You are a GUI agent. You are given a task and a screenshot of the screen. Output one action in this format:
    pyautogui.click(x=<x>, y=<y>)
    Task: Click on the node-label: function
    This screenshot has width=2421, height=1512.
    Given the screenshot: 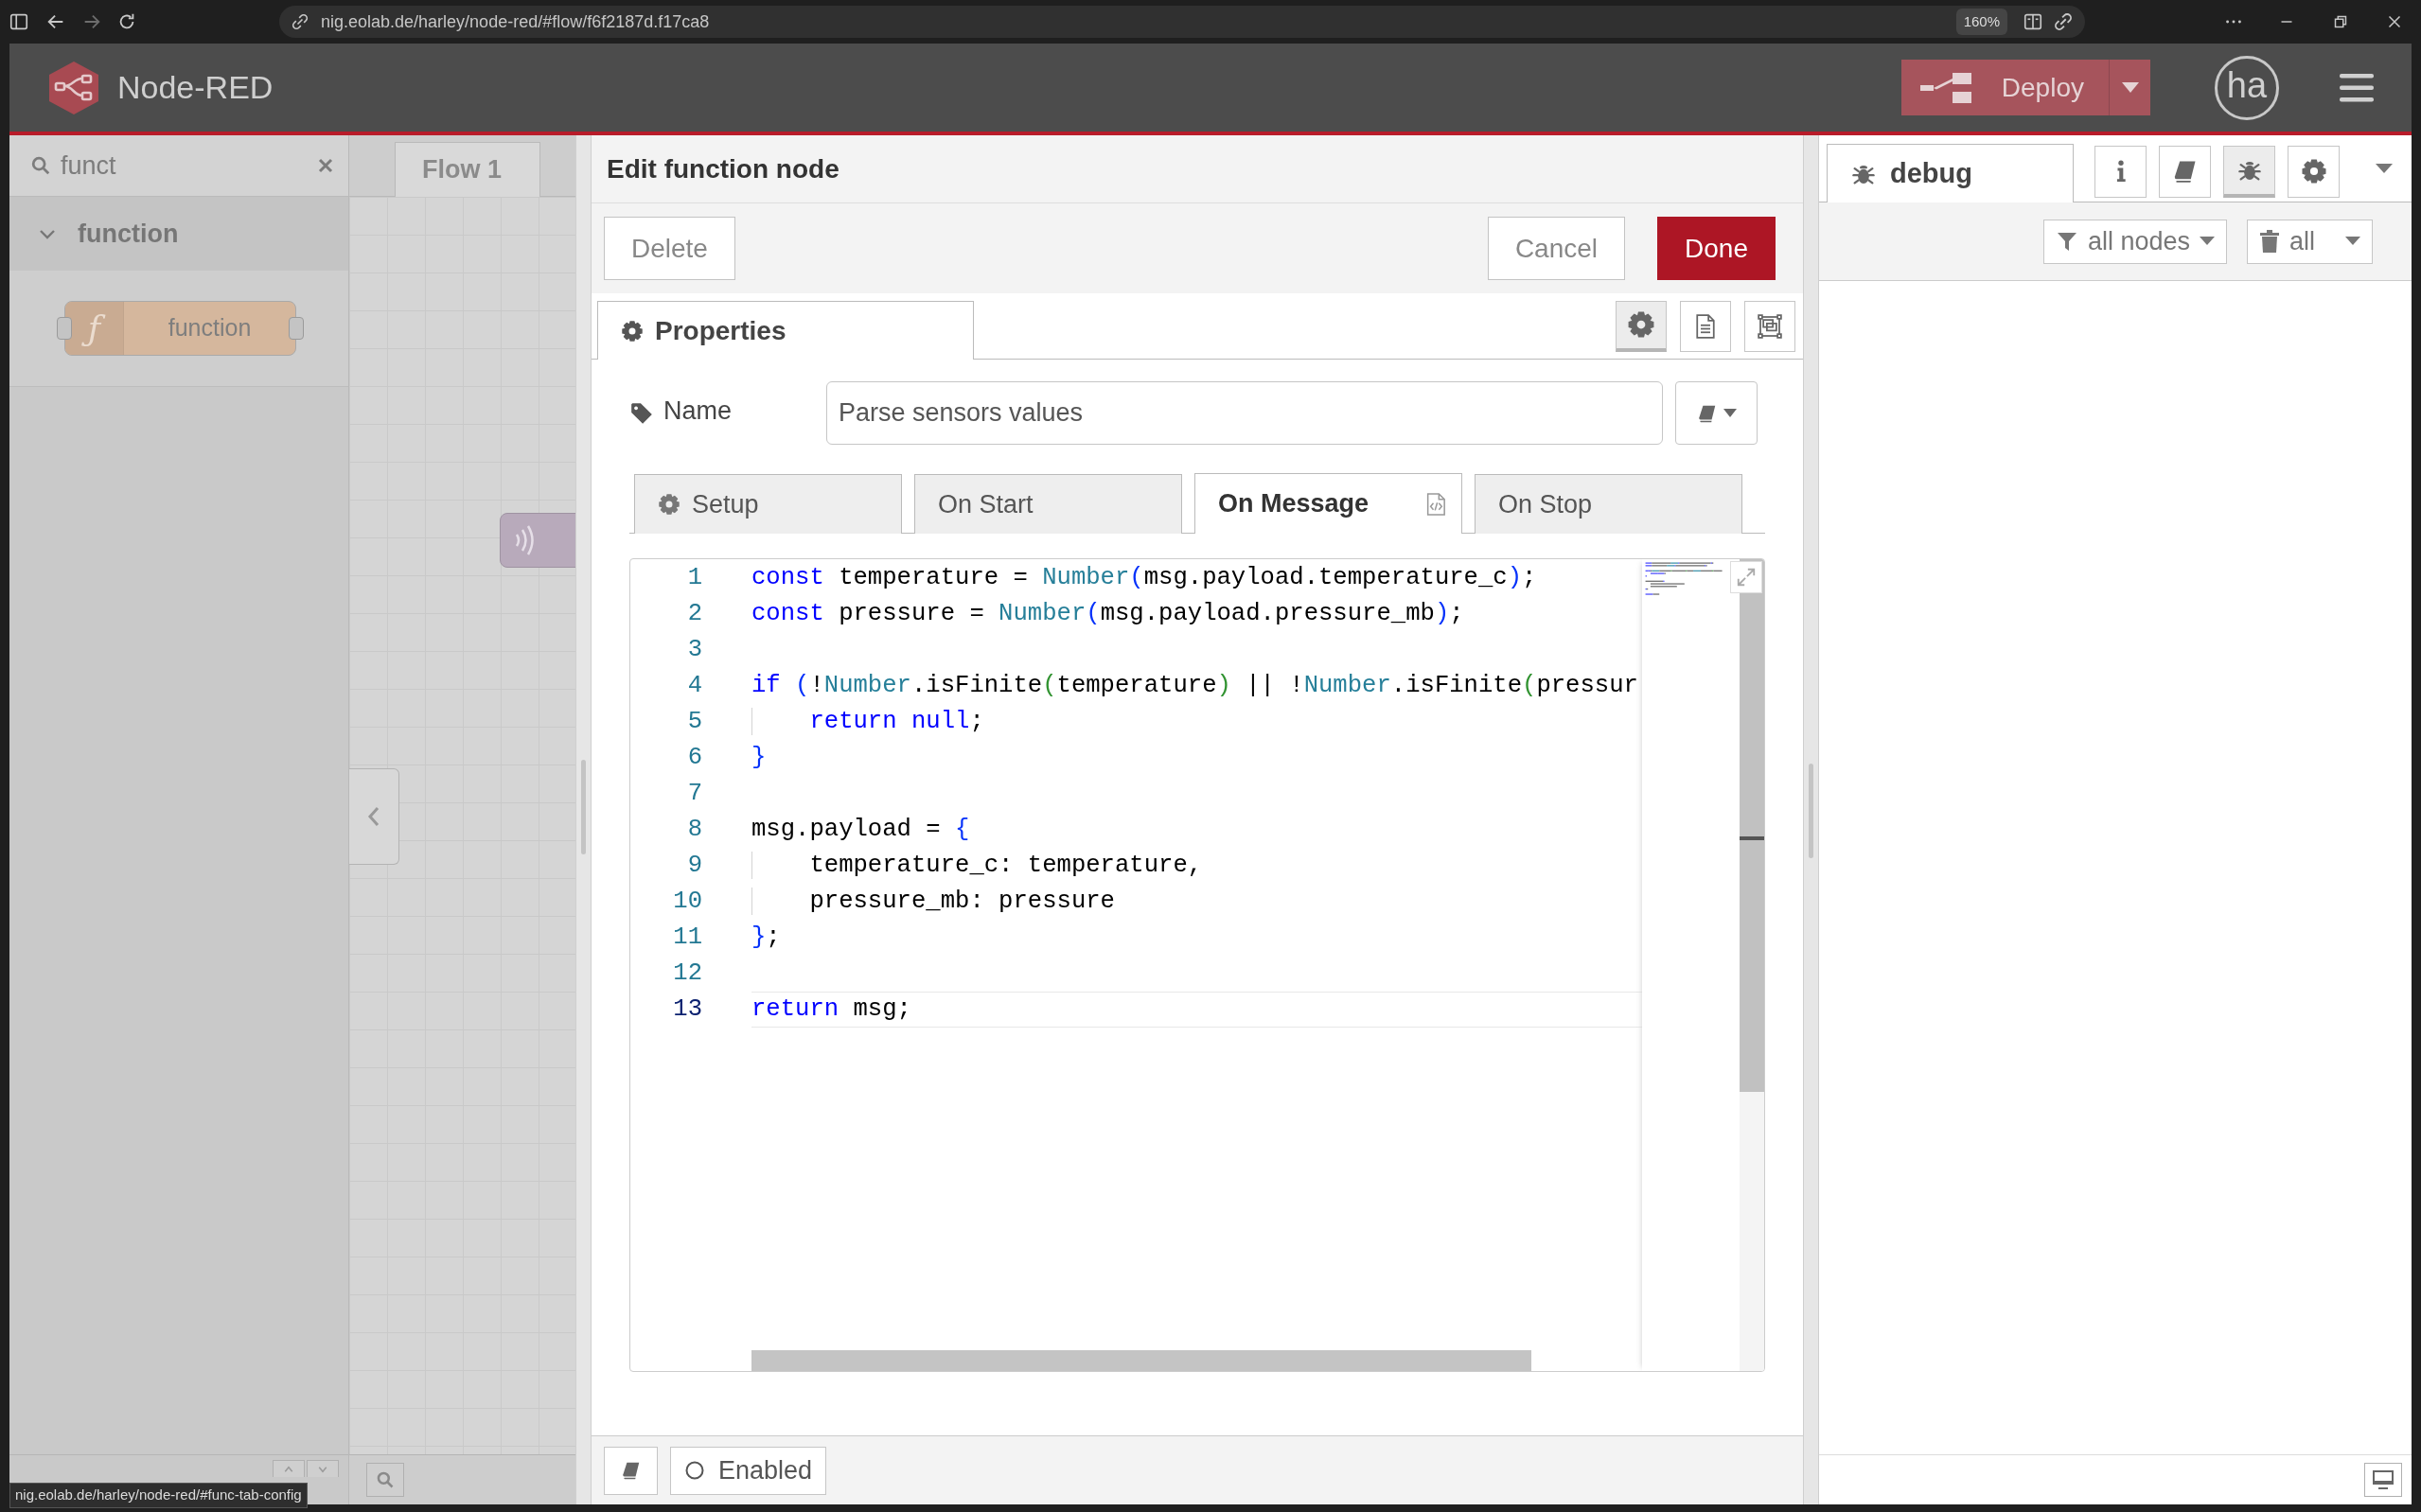 What is the action you would take?
    pyautogui.click(x=210, y=328)
    